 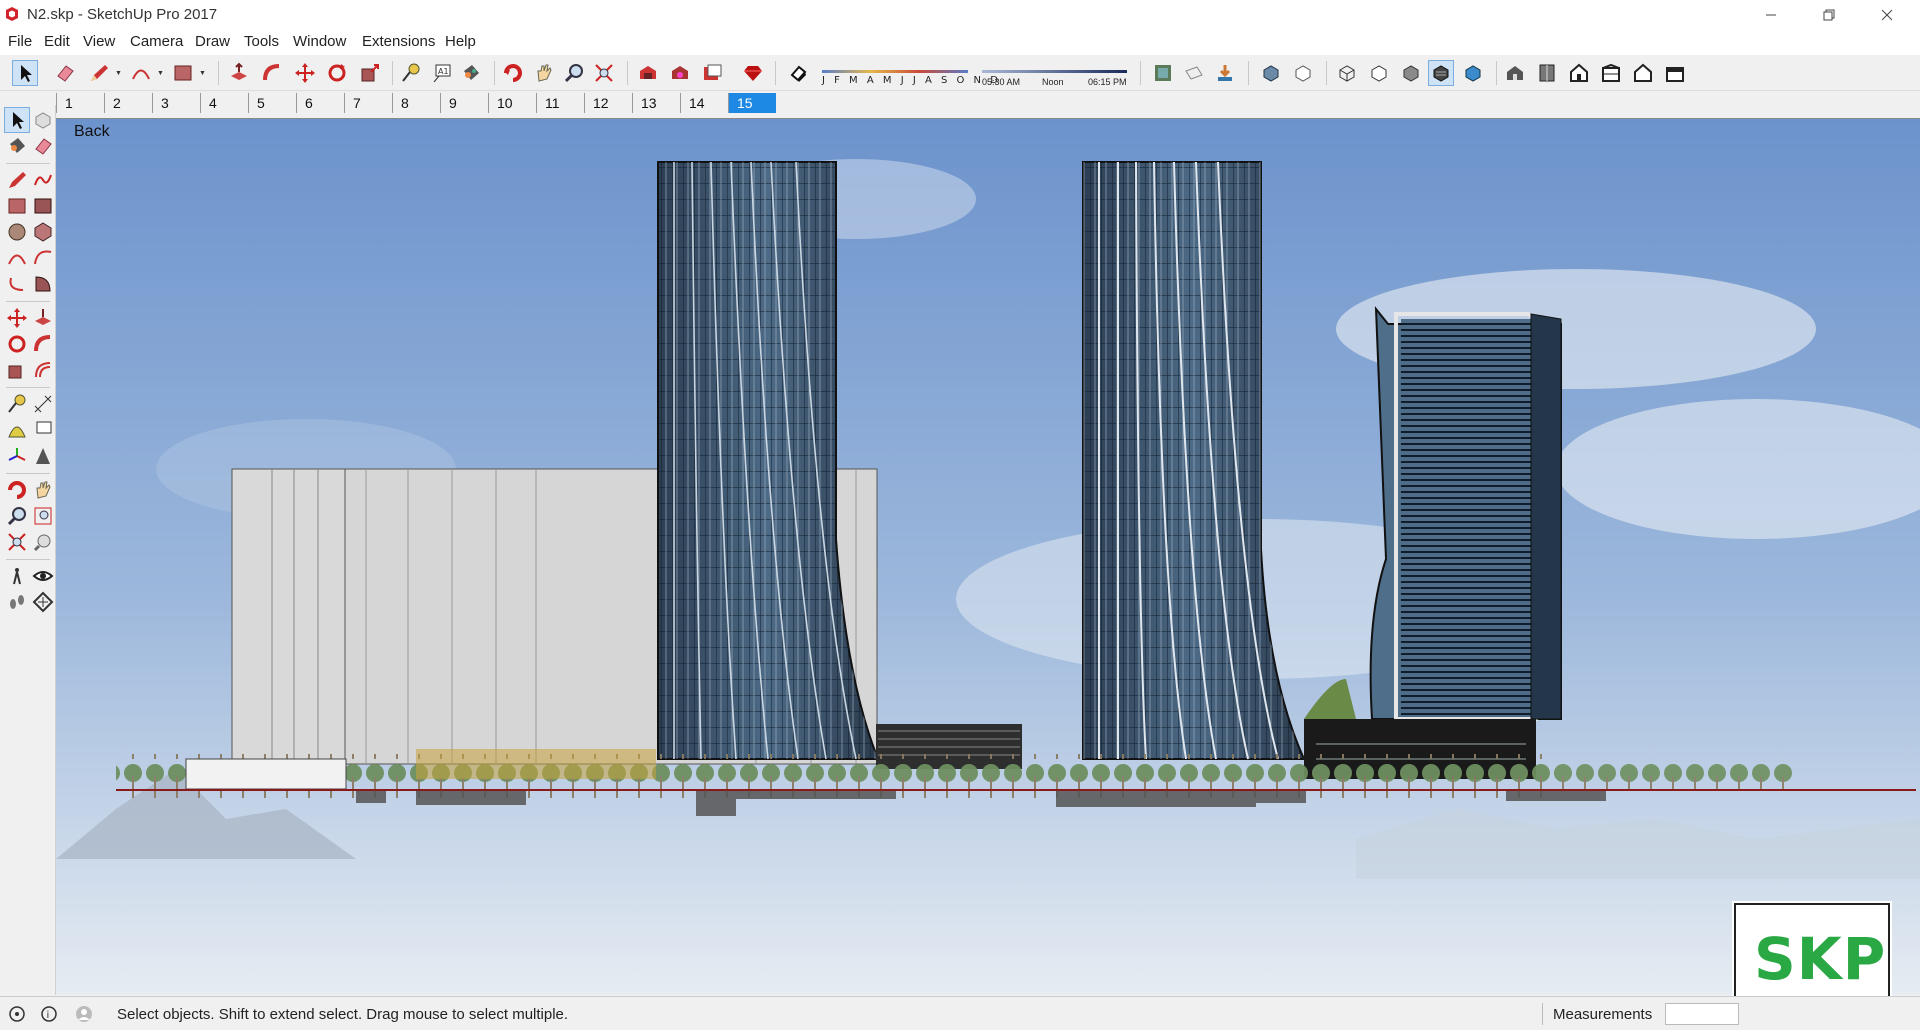 What do you see at coordinates (1579, 73) in the screenshot?
I see `front-view-button` at bounding box center [1579, 73].